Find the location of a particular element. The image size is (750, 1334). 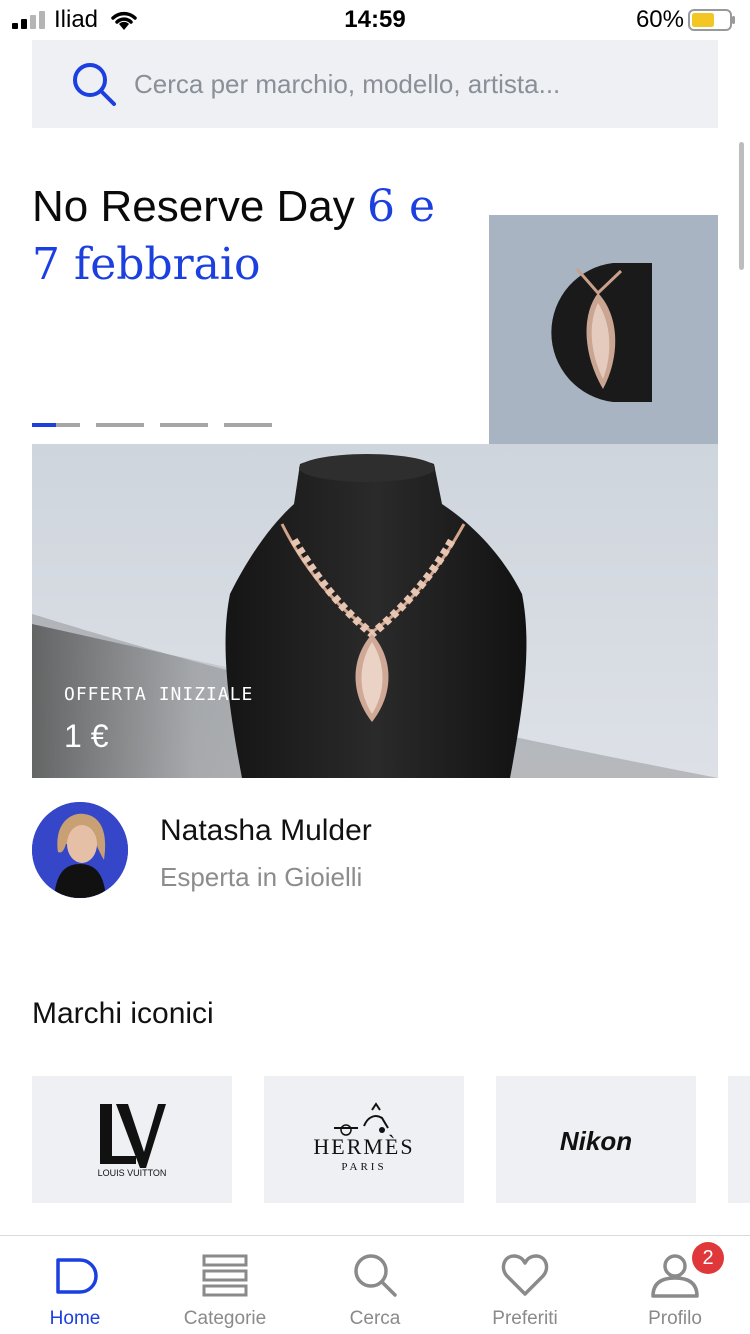

tab-label-profile: Profilo is located at coordinates (675, 1318).